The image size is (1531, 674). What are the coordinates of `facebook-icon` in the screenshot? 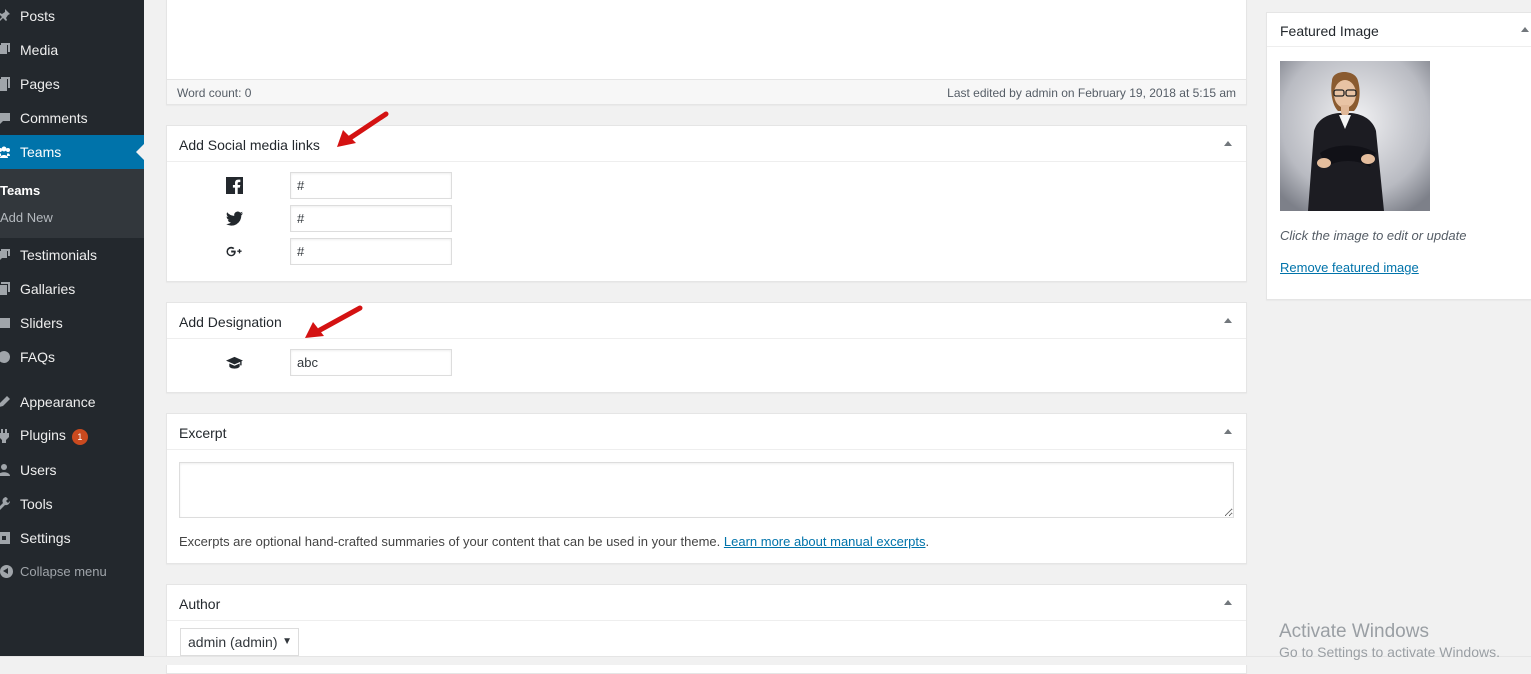 It's located at (234, 185).